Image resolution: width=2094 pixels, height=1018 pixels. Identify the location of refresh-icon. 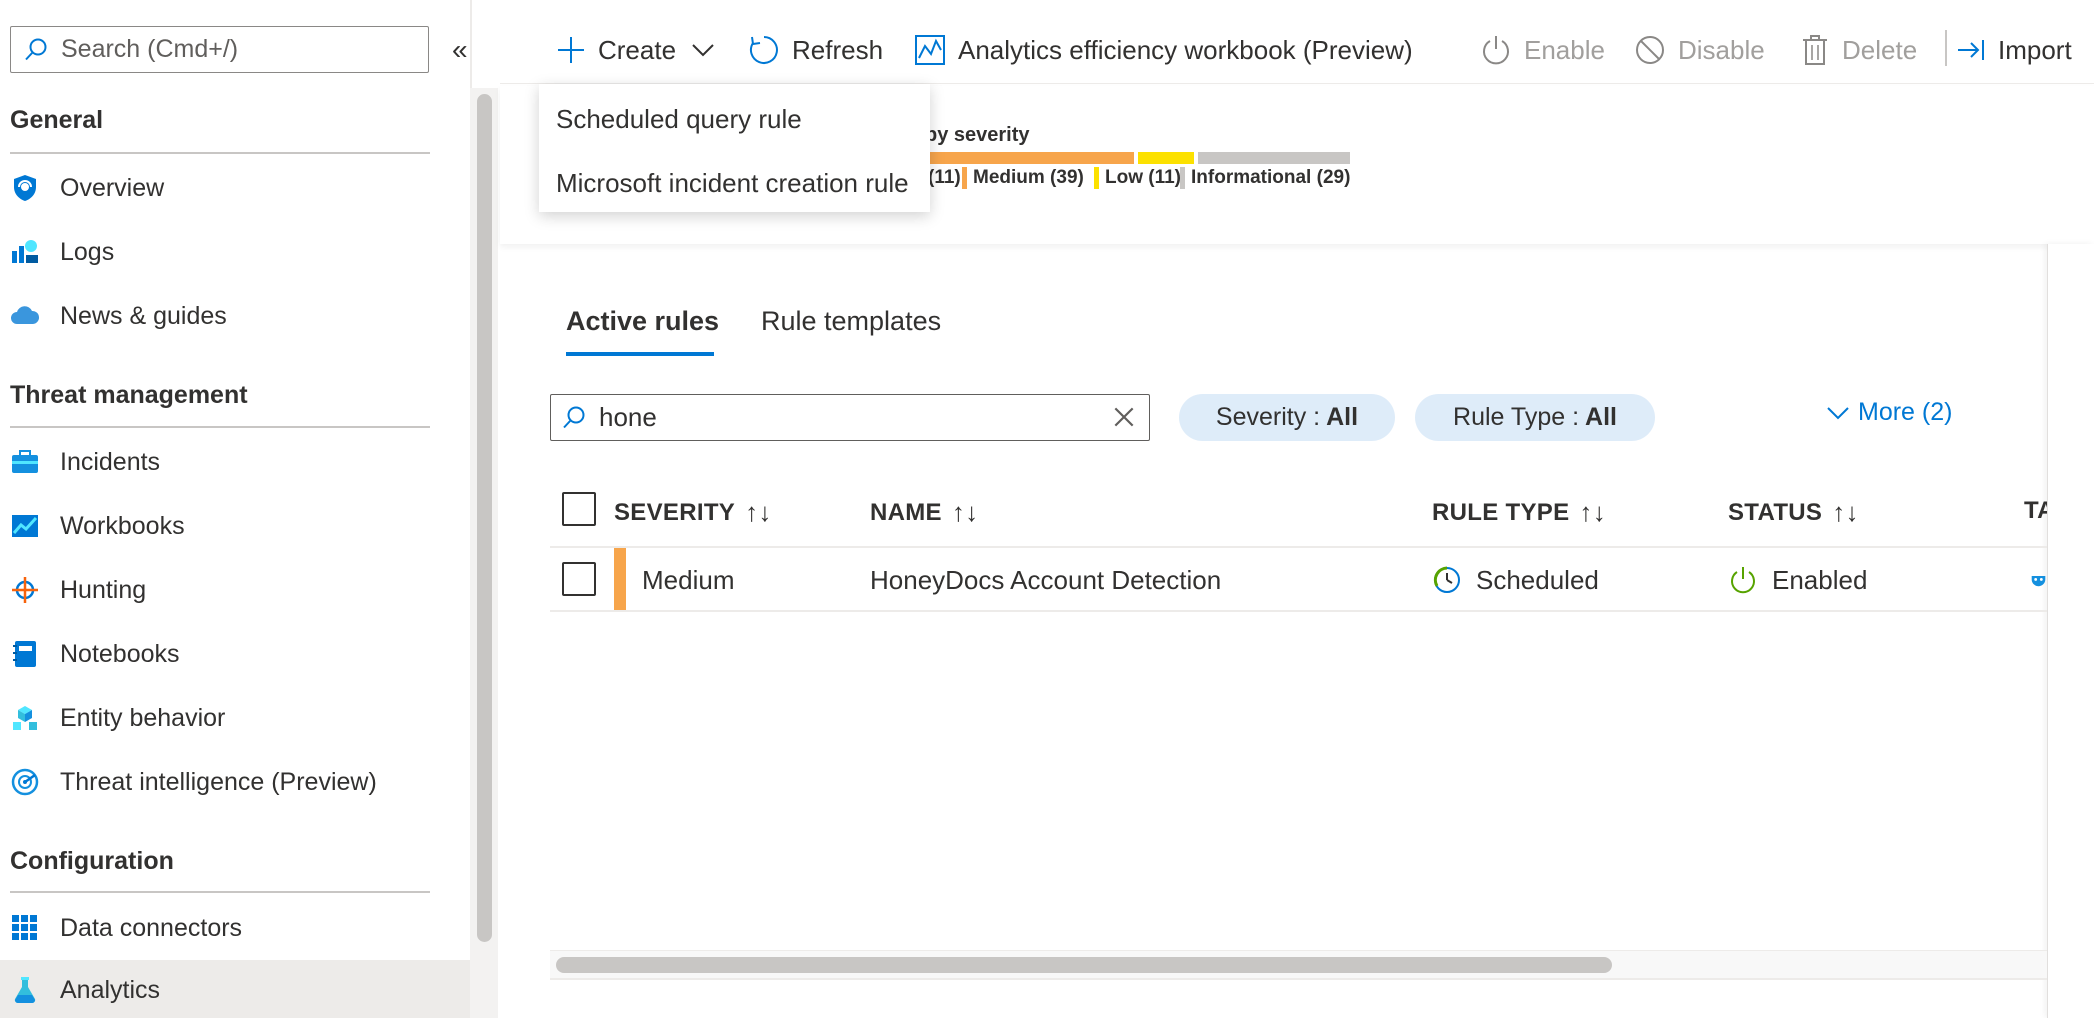
(764, 50).